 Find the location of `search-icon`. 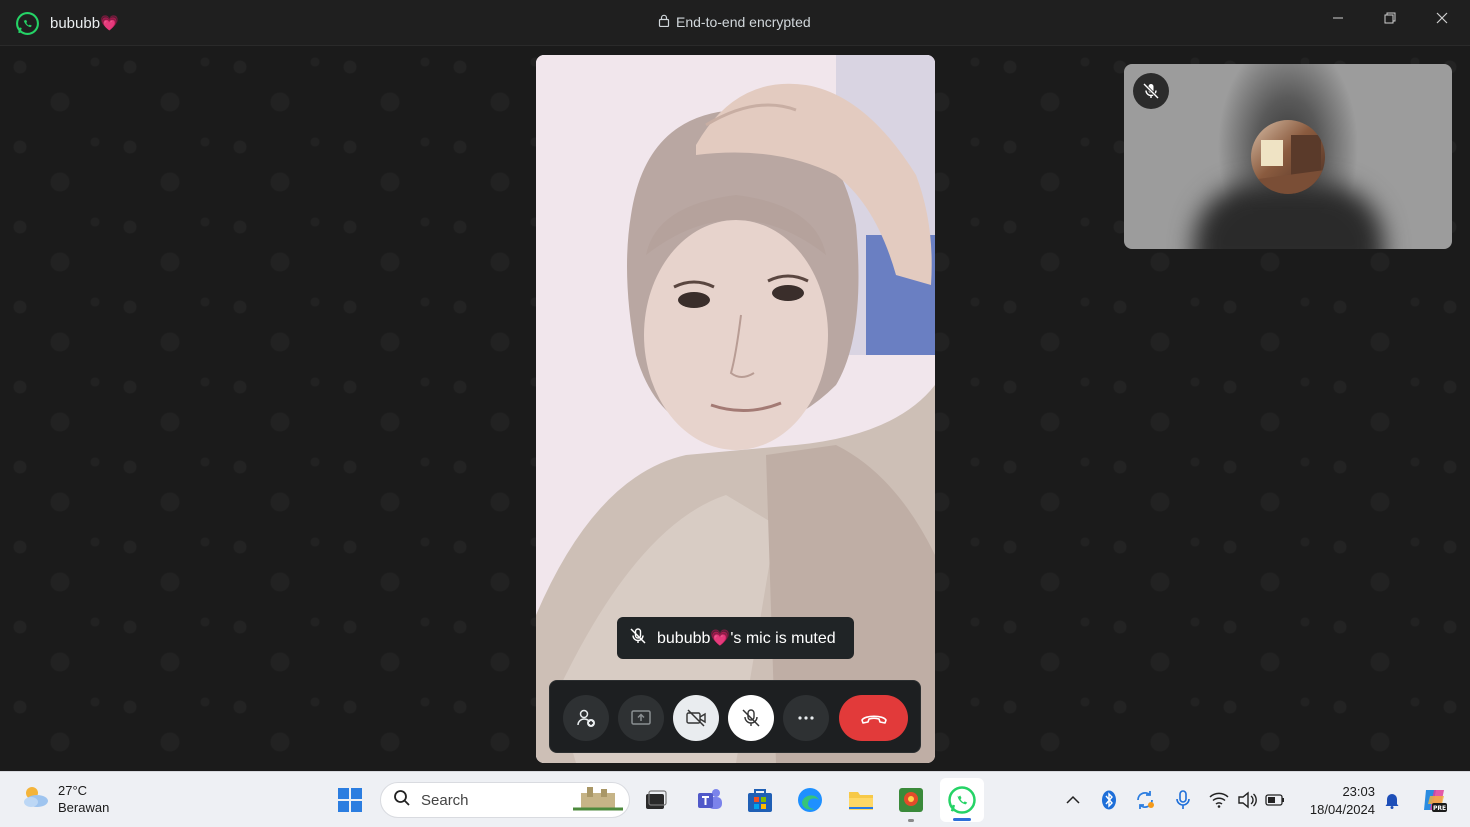

search-icon is located at coordinates (402, 800).